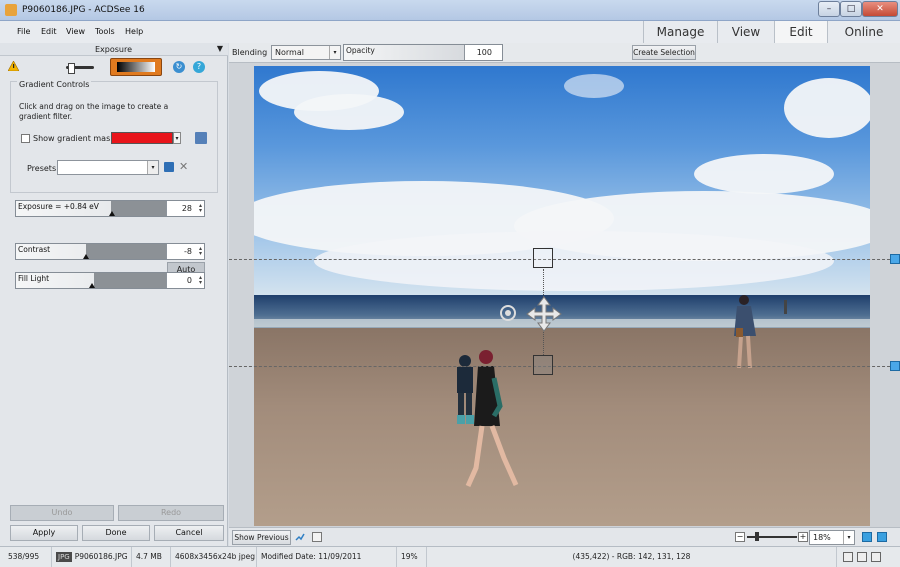 This screenshot has height=567, width=900. Describe the element at coordinates (28, 557) in the screenshot. I see `image-index: 538/995` at that location.